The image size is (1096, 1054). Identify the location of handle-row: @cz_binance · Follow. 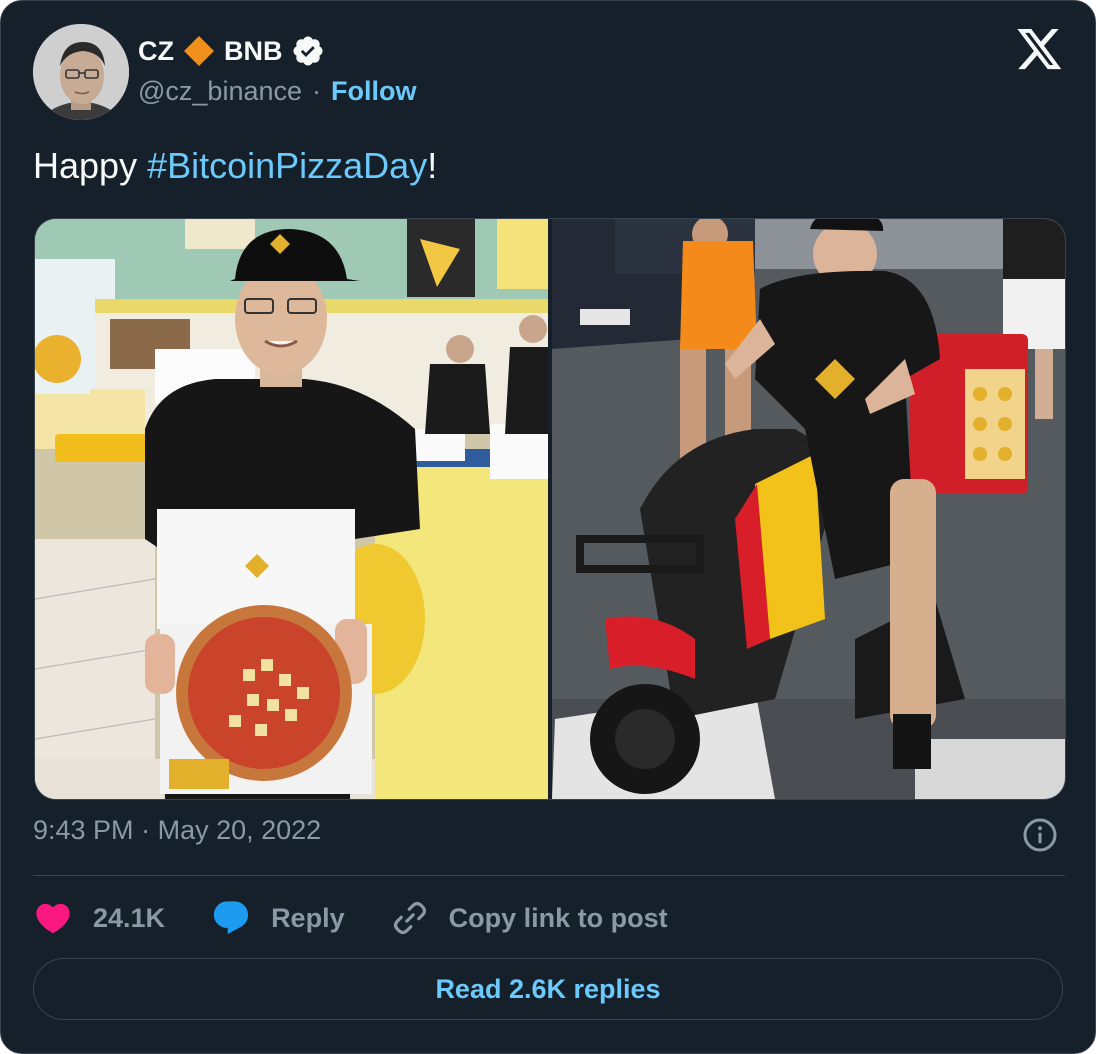
(277, 91).